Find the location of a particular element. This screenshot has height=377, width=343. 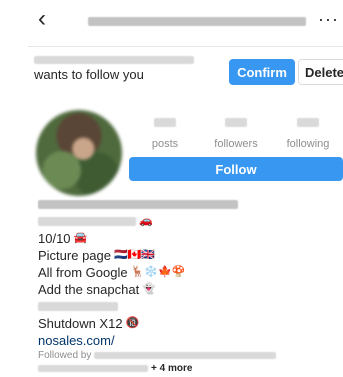

top-bar: ‹ ··· is located at coordinates (185, 23).